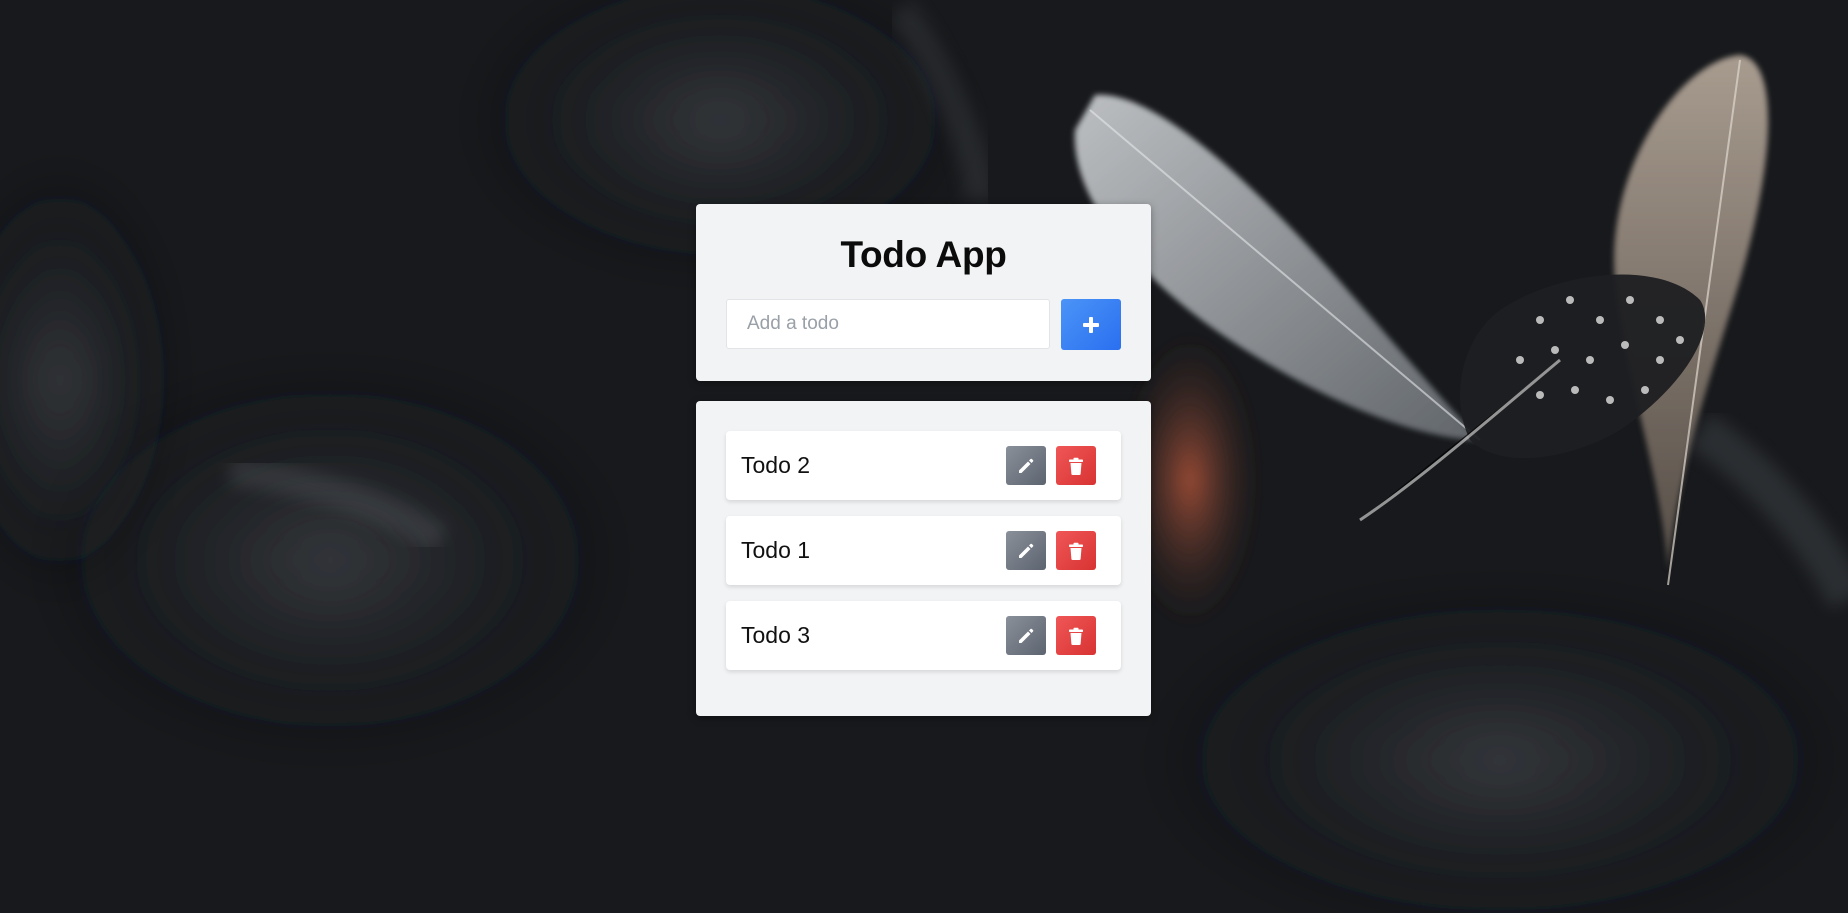  What do you see at coordinates (888, 324) in the screenshot?
I see `add-todo-input` at bounding box center [888, 324].